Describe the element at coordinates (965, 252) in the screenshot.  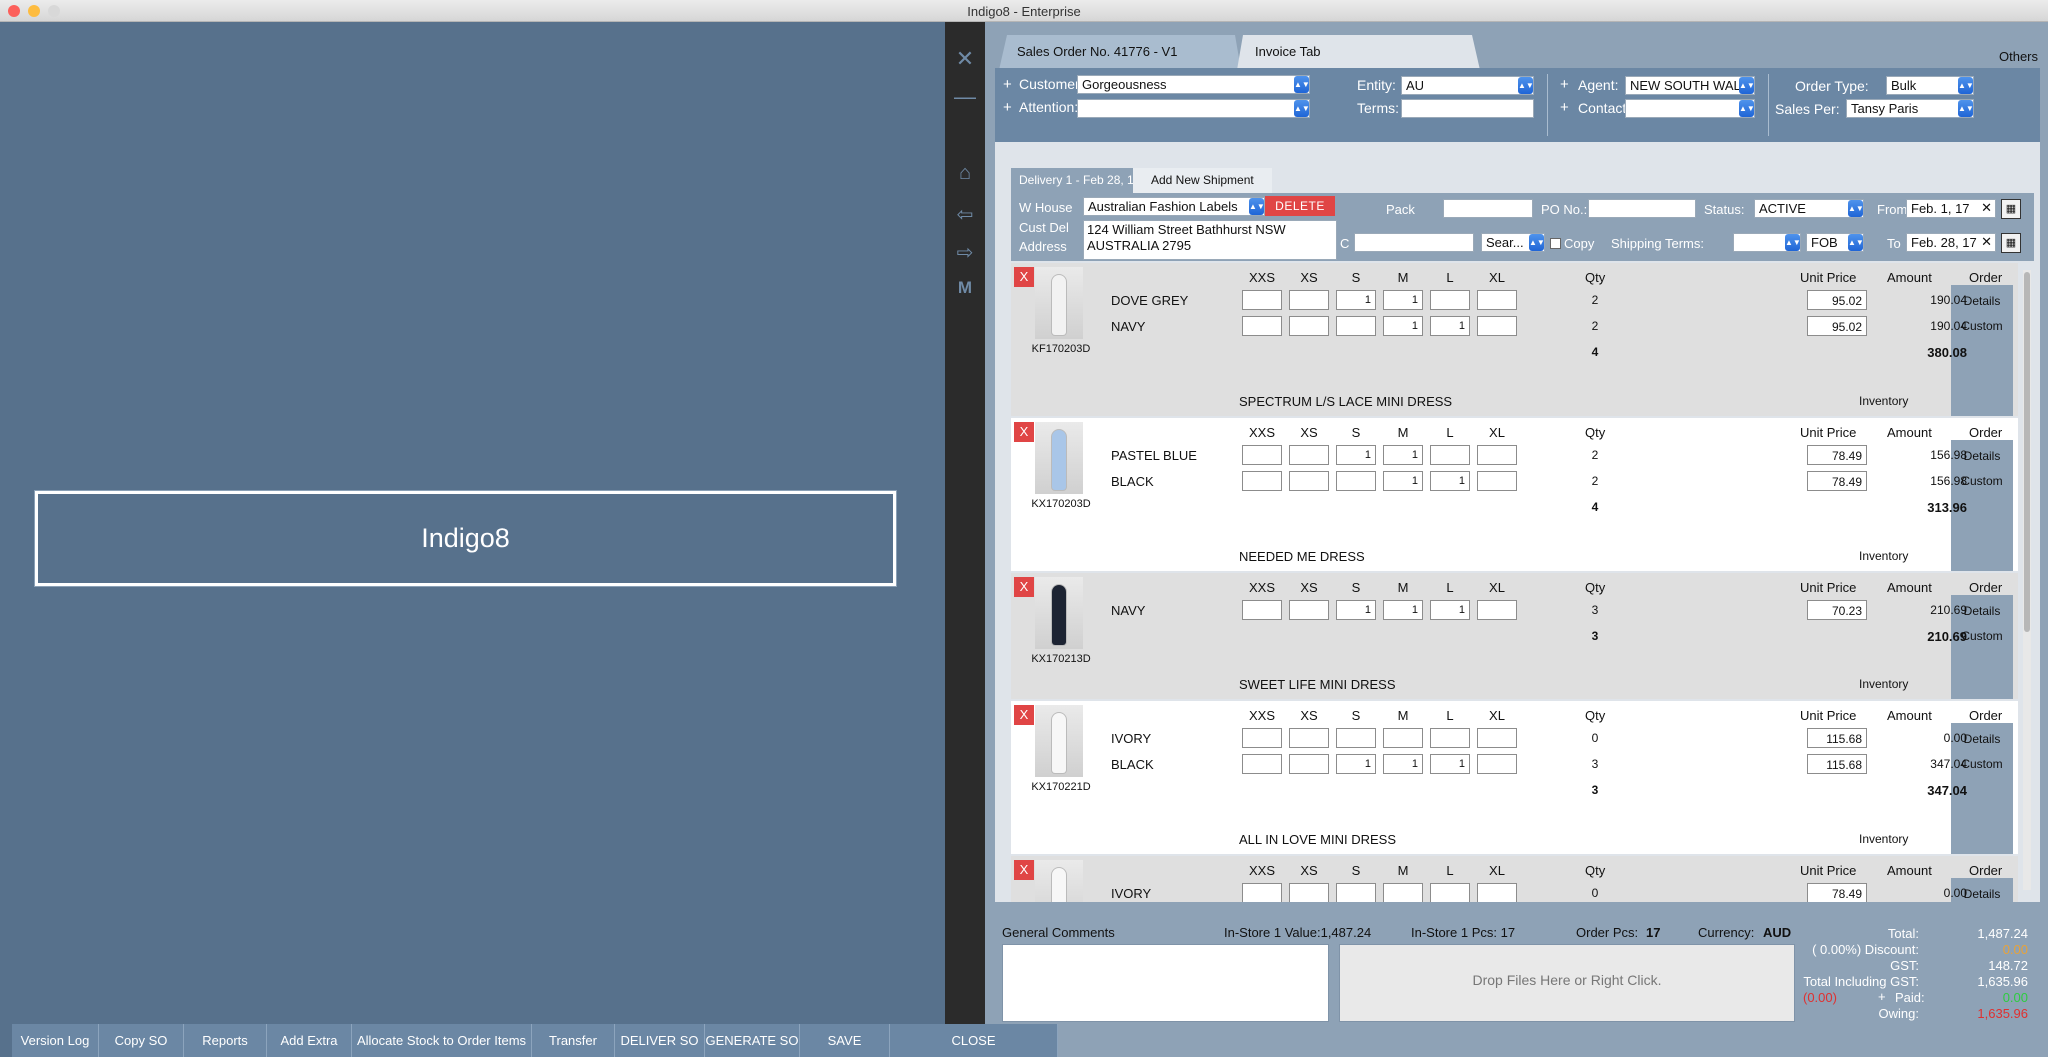
I see `forward-arrow-icon: ⇨` at that location.